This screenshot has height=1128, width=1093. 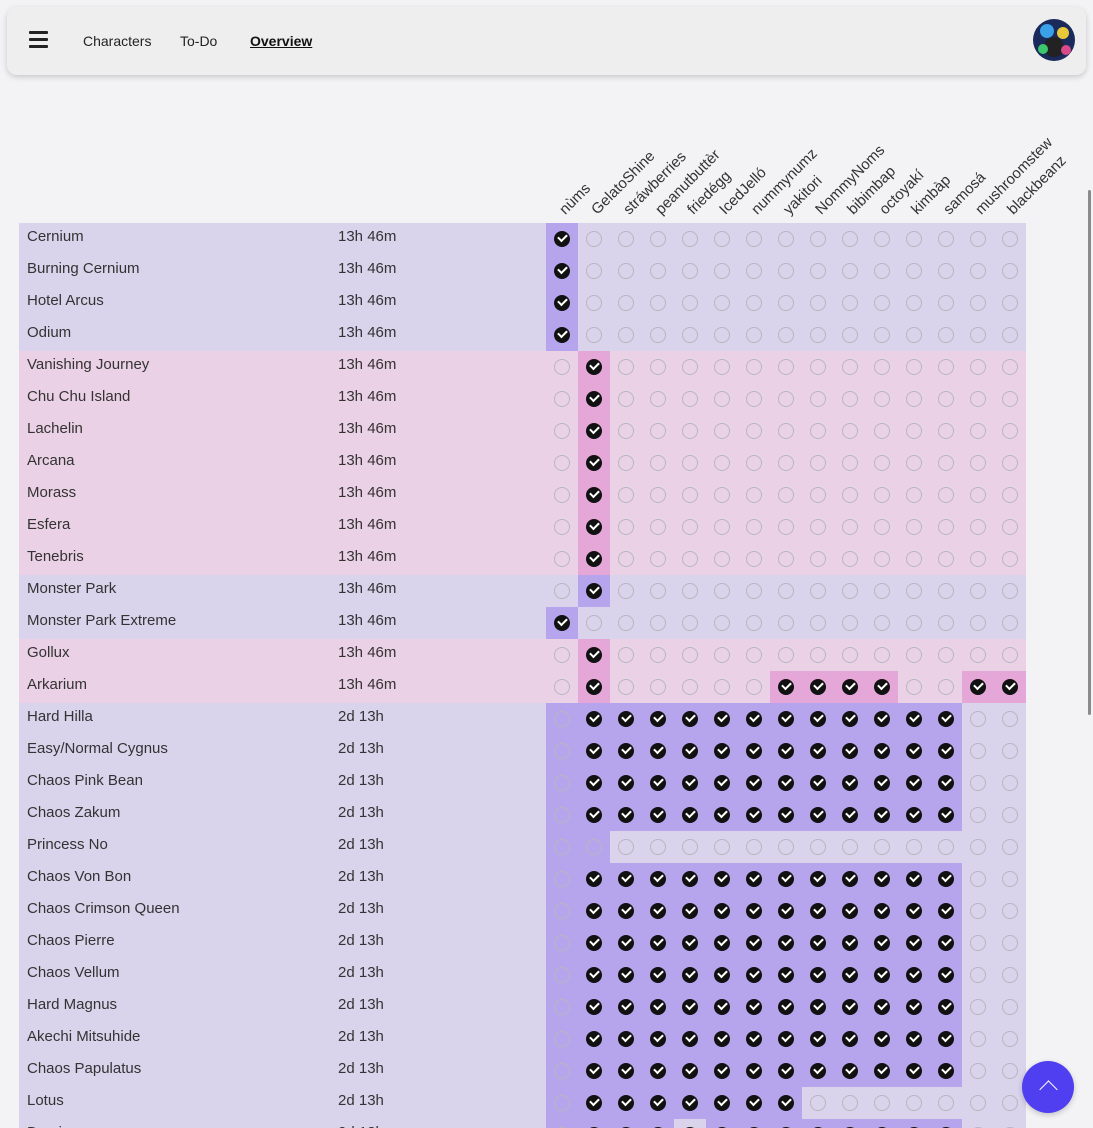 I want to click on user-avatar, so click(x=1054, y=40).